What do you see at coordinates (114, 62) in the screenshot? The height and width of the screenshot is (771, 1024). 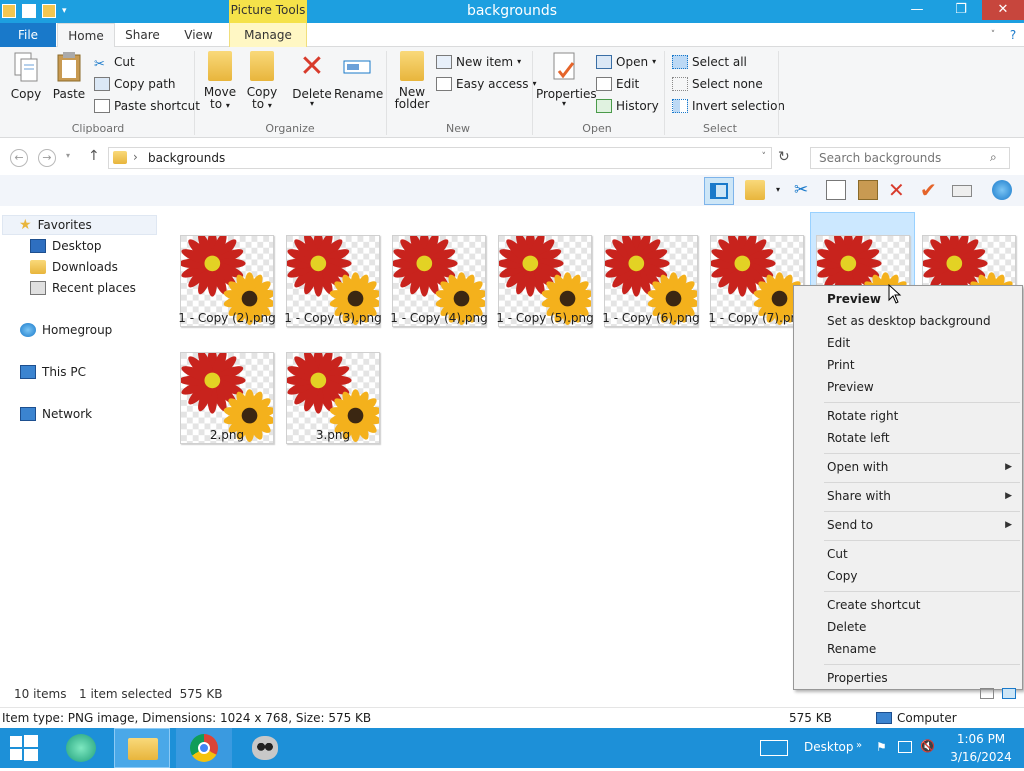 I see `cut-button: ✂ Cut` at bounding box center [114, 62].